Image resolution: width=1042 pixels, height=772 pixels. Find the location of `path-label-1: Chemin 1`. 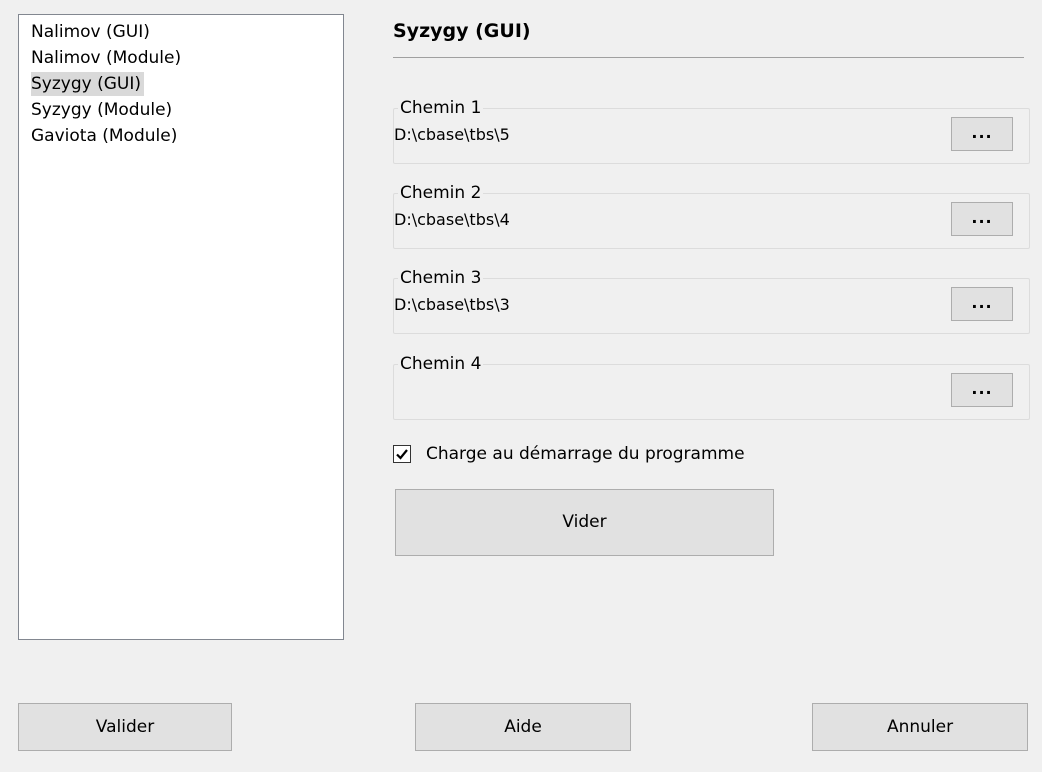

path-label-1: Chemin 1 is located at coordinates (441, 108).